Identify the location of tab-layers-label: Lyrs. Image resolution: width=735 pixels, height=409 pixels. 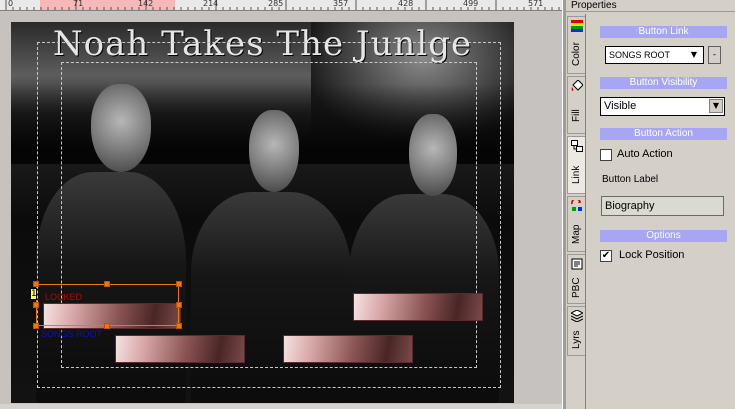
(576, 340).